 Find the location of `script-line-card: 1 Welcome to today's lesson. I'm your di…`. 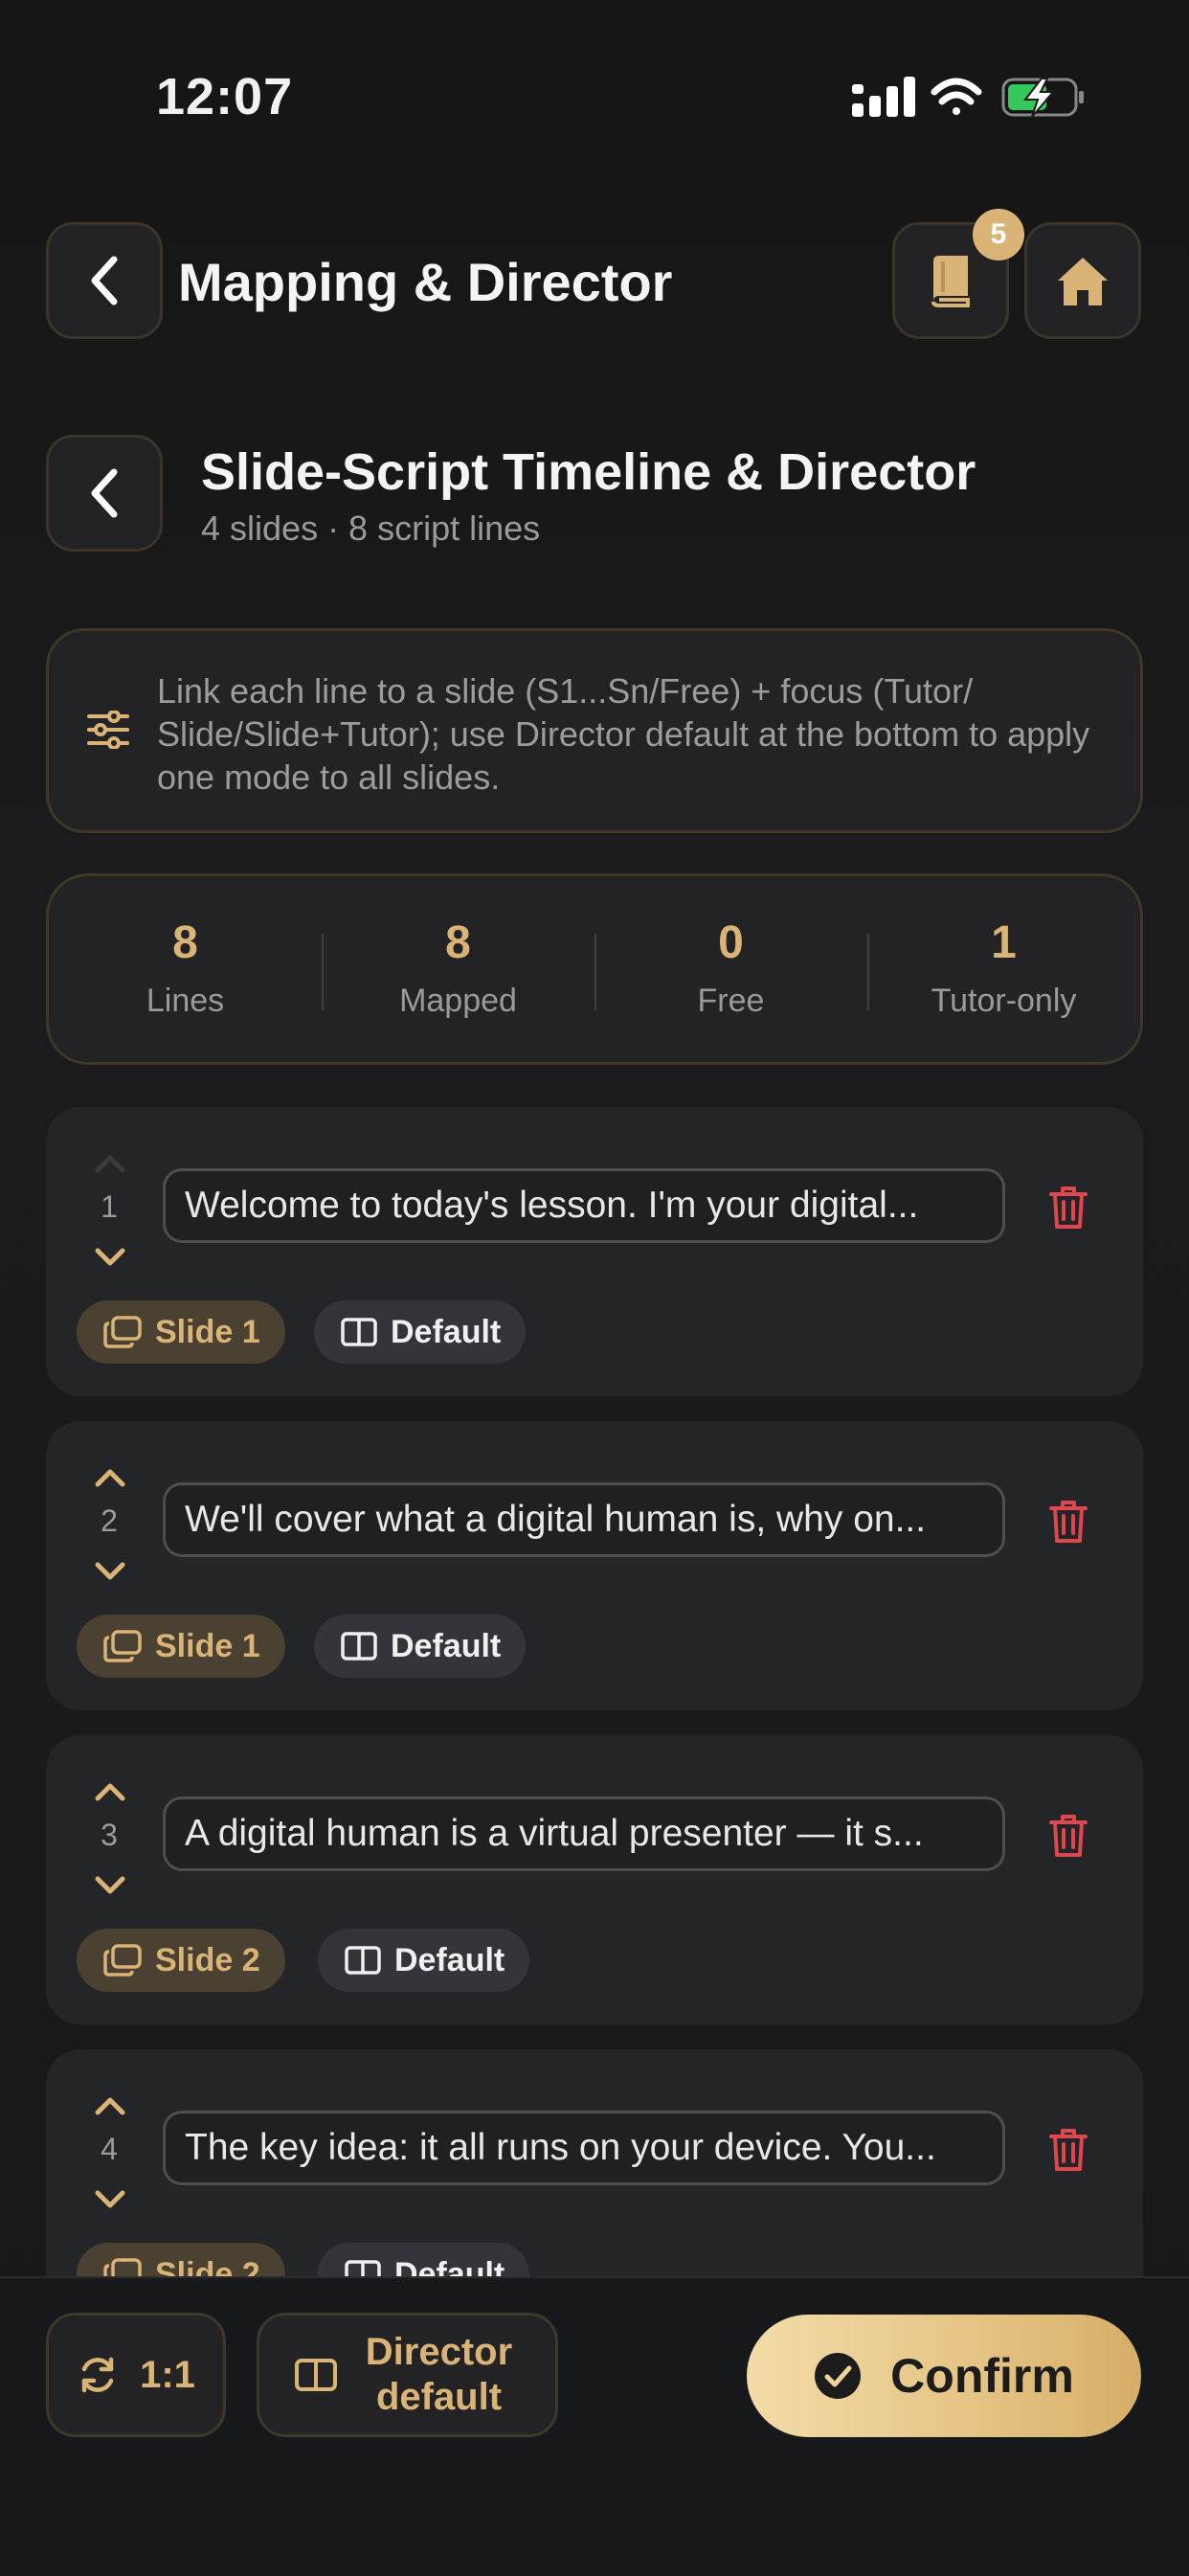

script-line-card: 1 Welcome to today's lesson. I'm your di… is located at coordinates (594, 1251).